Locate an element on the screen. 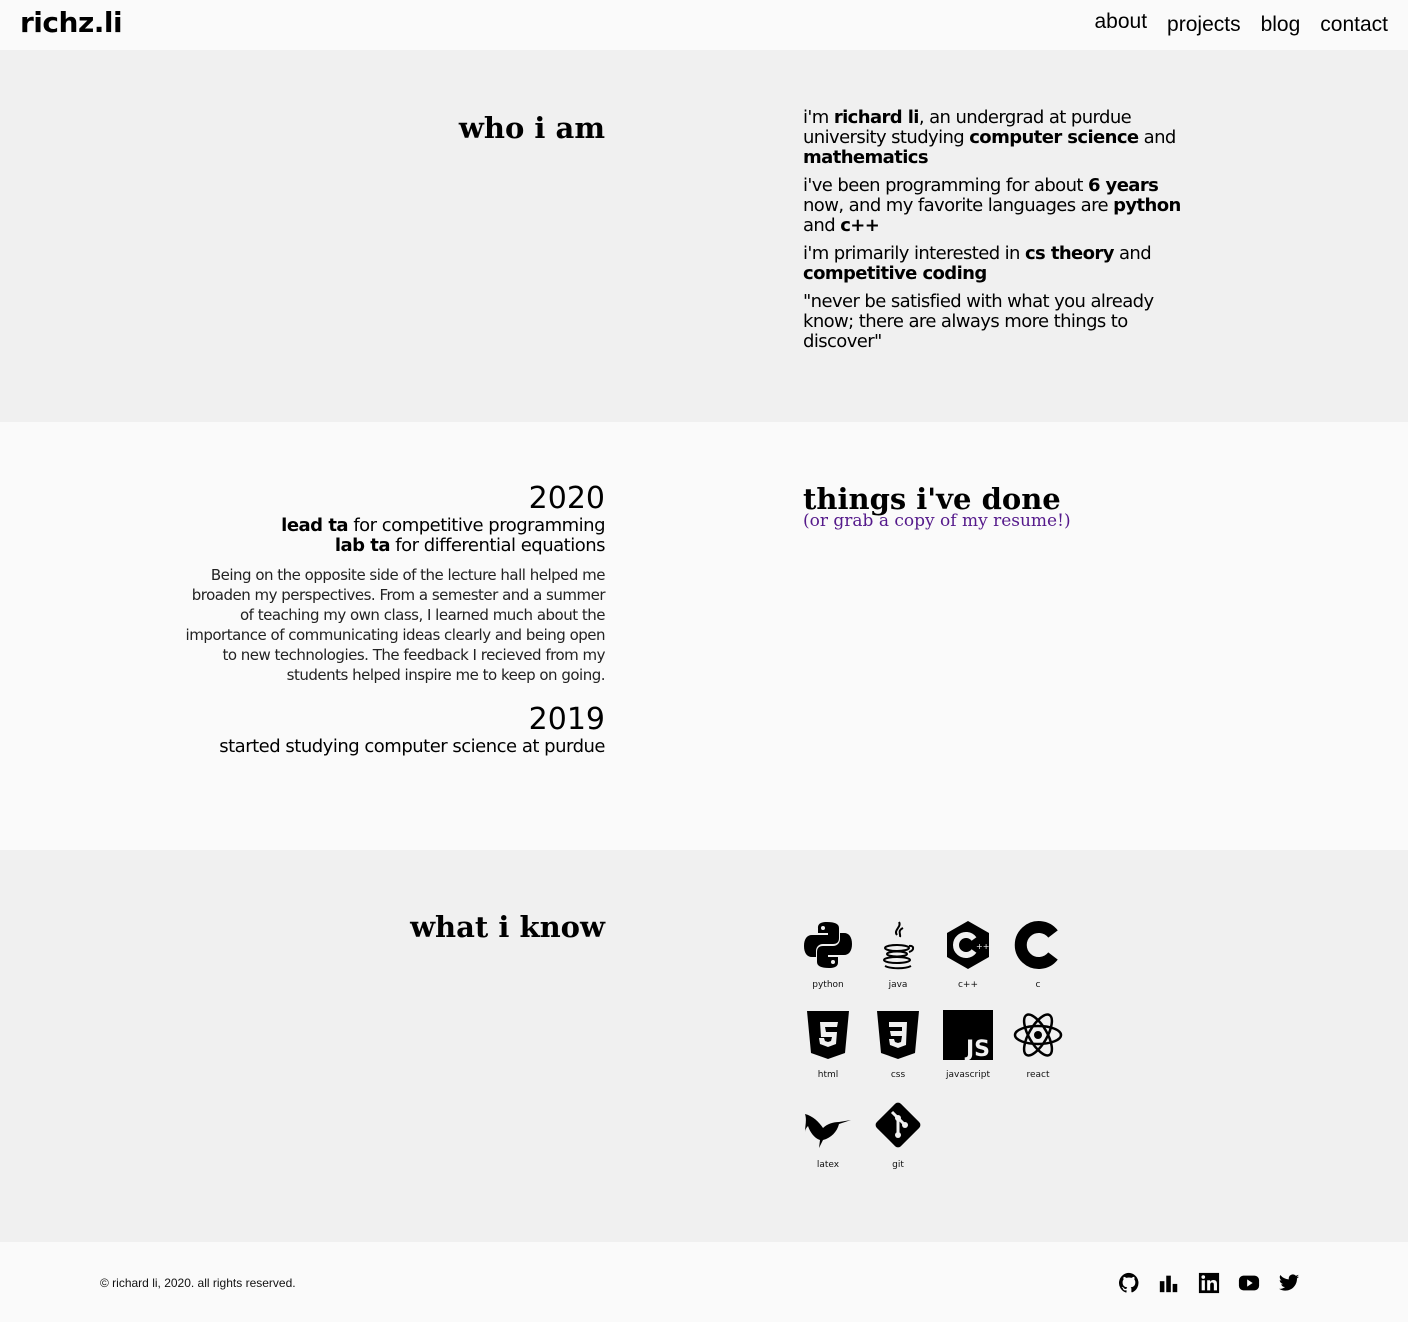 This screenshot has height=1322, width=1408. css3-icon is located at coordinates (898, 1035).